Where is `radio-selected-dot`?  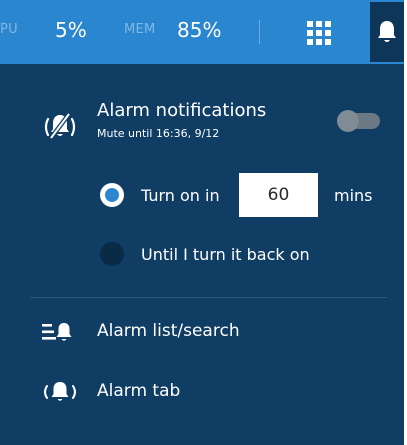
radio-selected-dot is located at coordinates (112, 195).